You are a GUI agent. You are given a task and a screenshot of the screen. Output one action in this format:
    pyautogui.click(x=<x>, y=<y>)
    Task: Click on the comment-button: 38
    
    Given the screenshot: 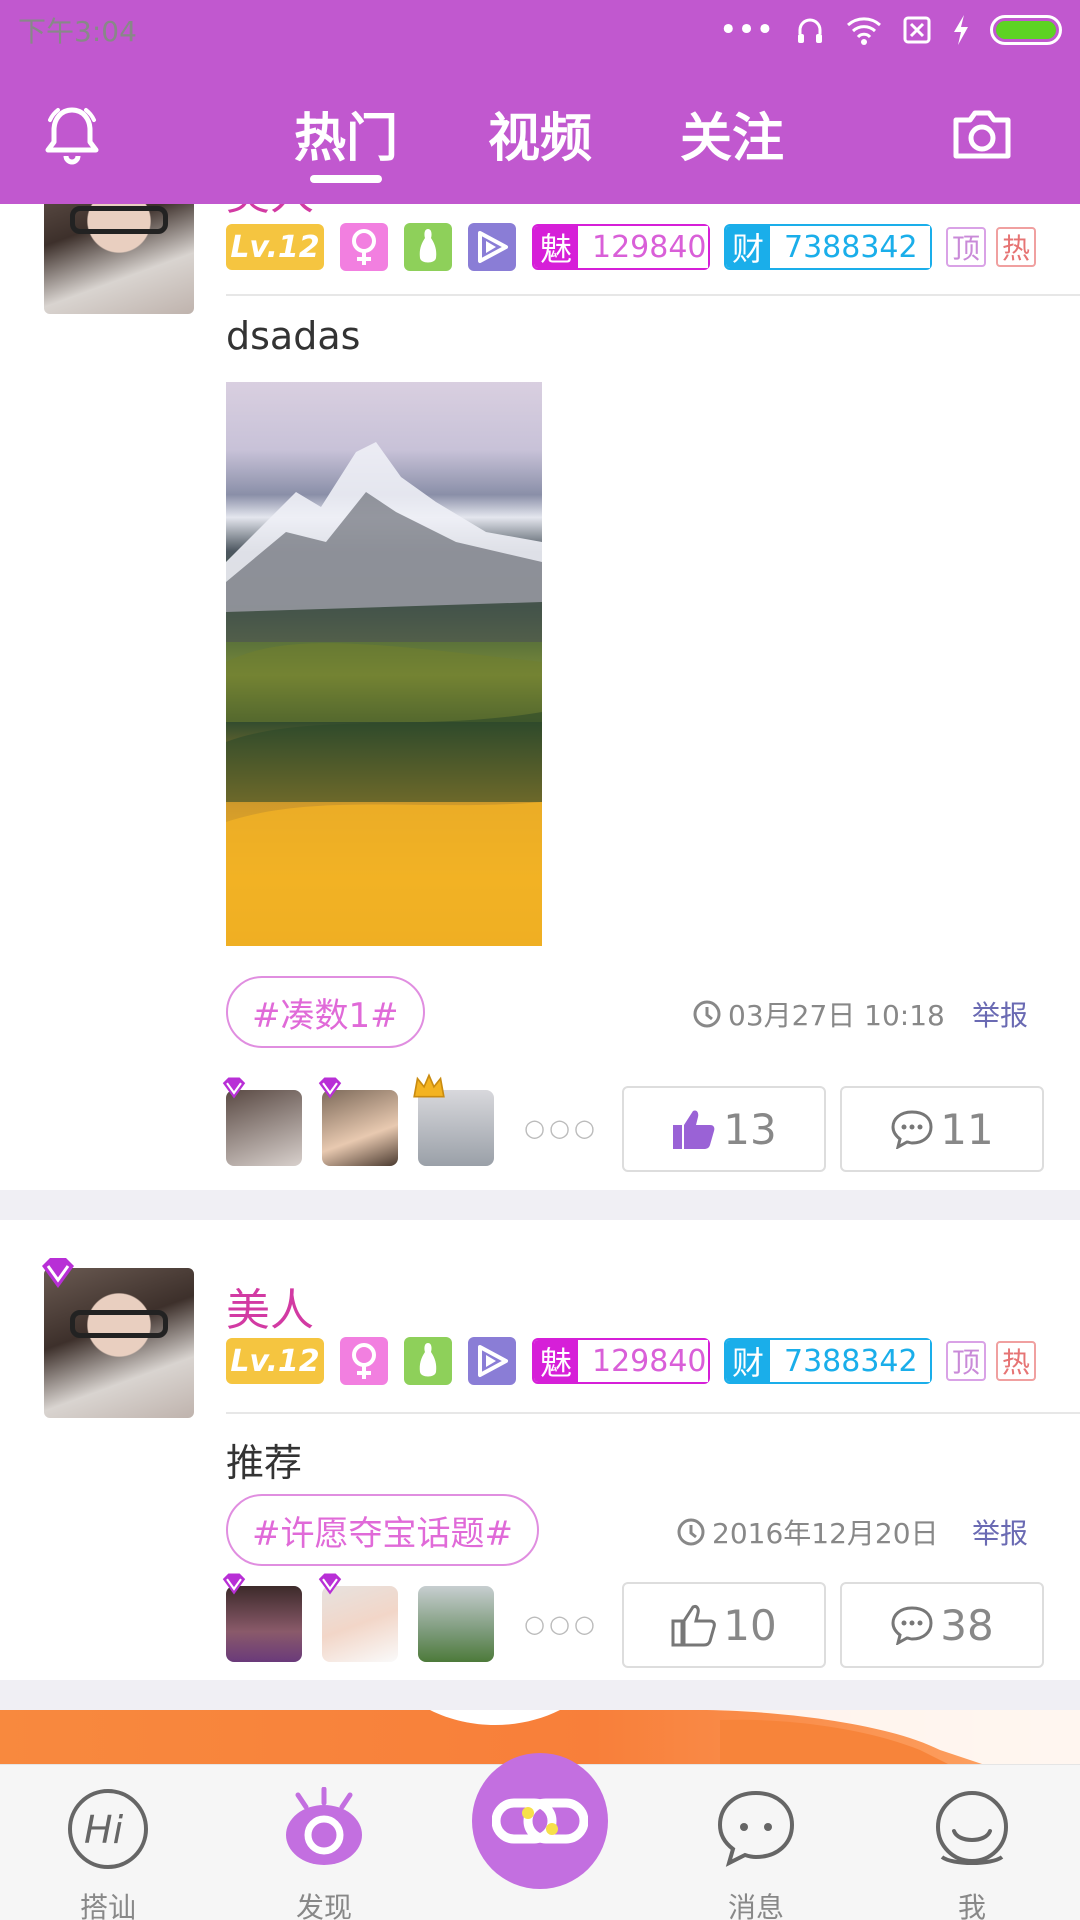 What is the action you would take?
    pyautogui.click(x=942, y=1625)
    